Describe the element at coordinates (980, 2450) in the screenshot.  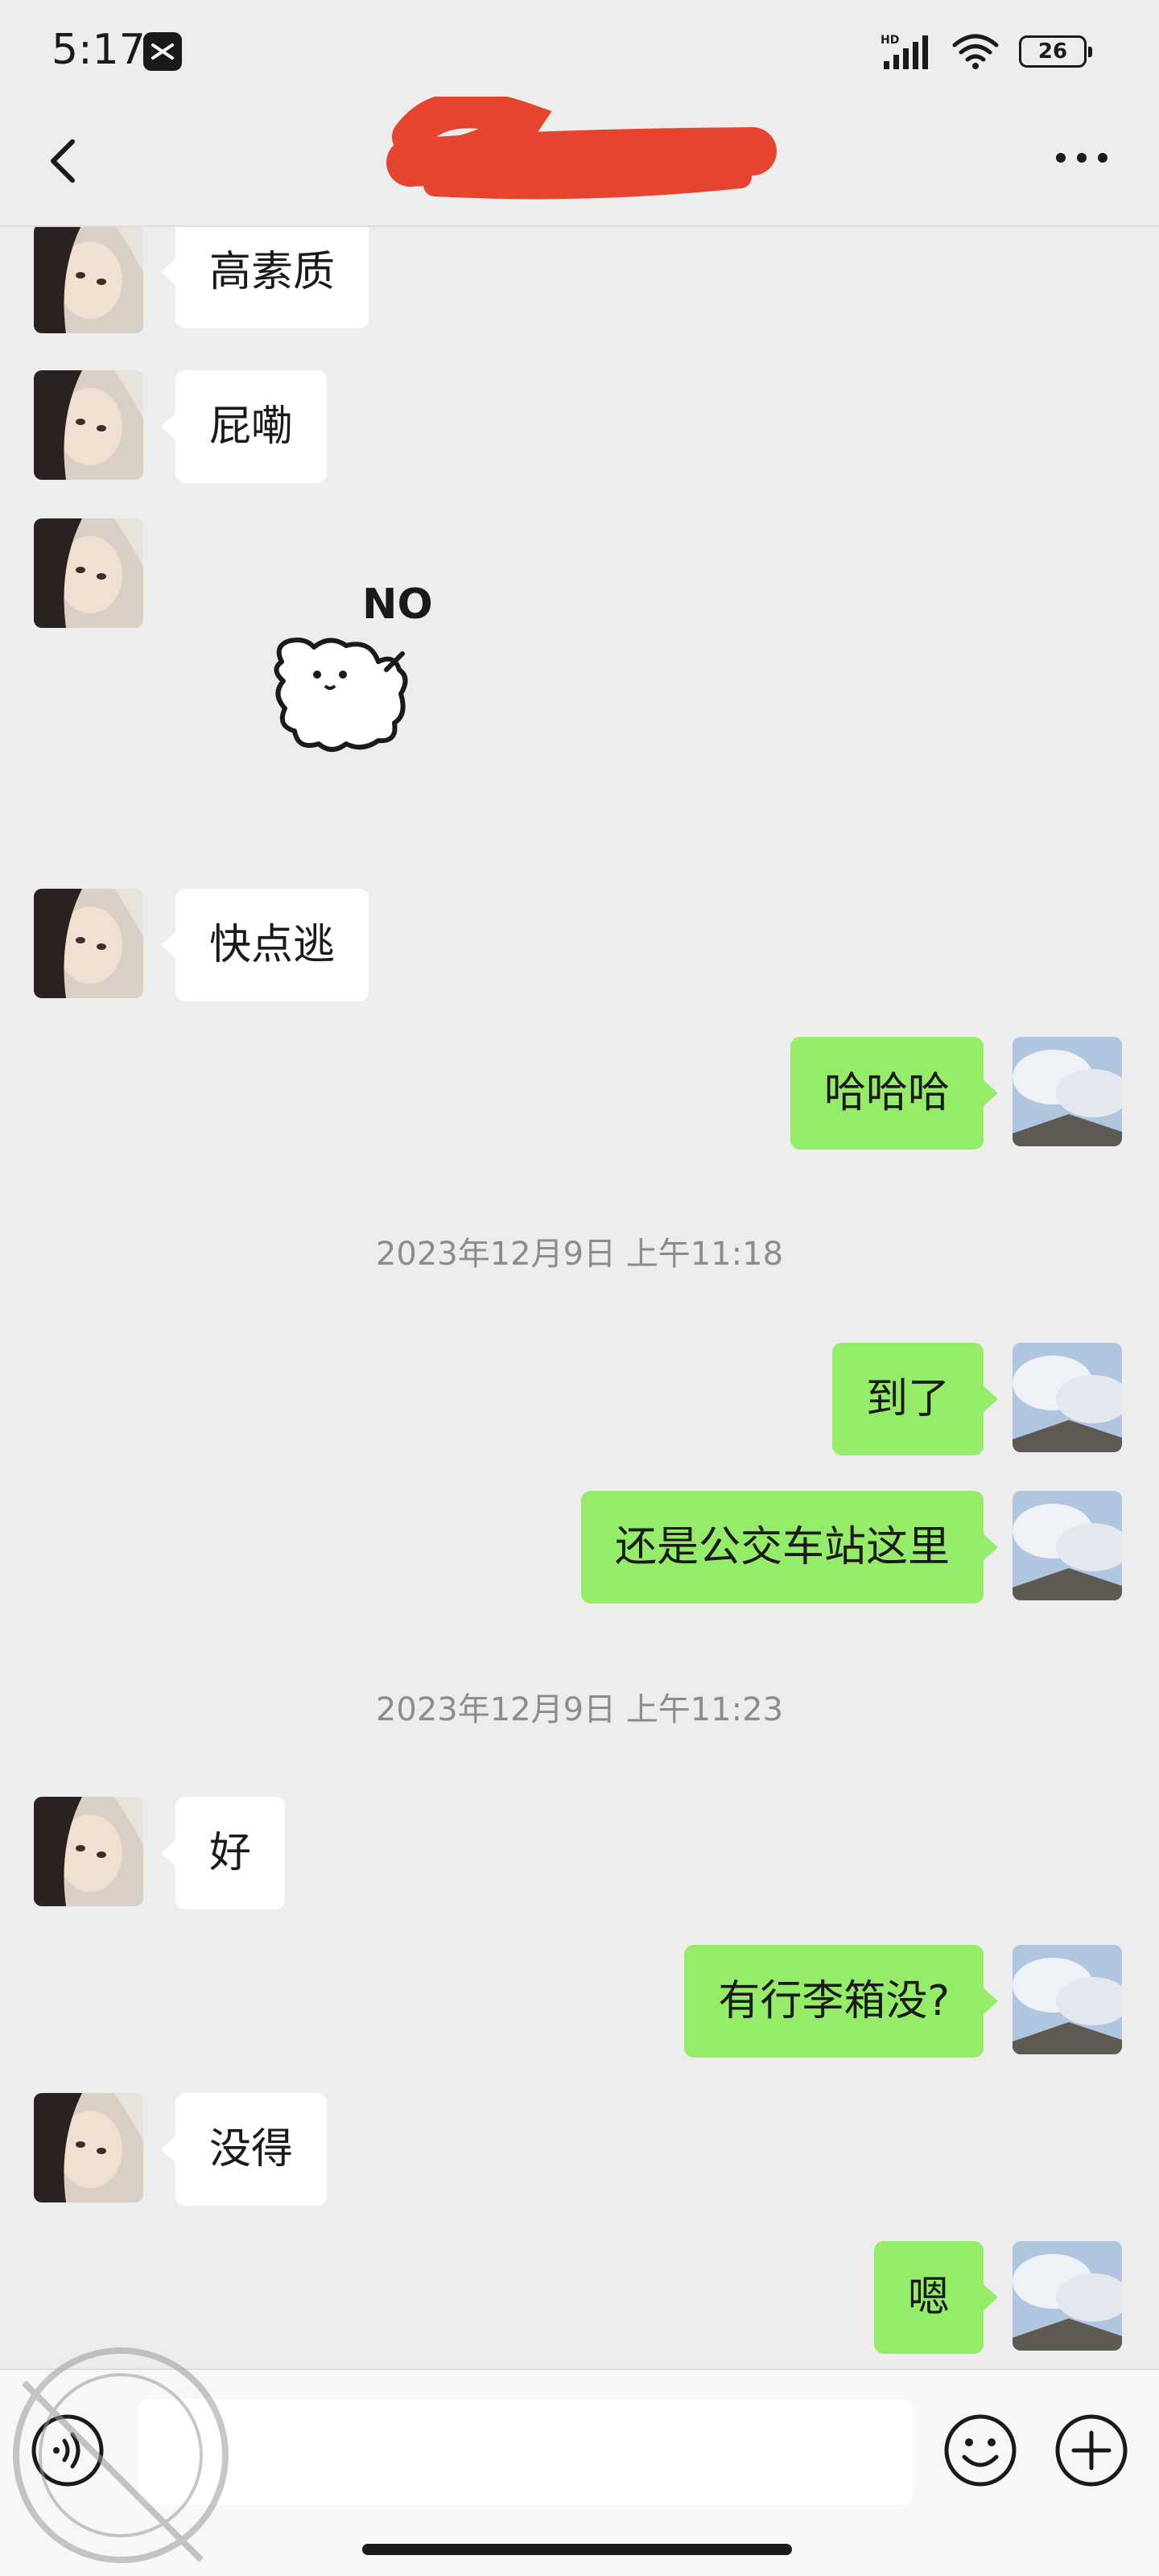
I see `emoji-icon` at that location.